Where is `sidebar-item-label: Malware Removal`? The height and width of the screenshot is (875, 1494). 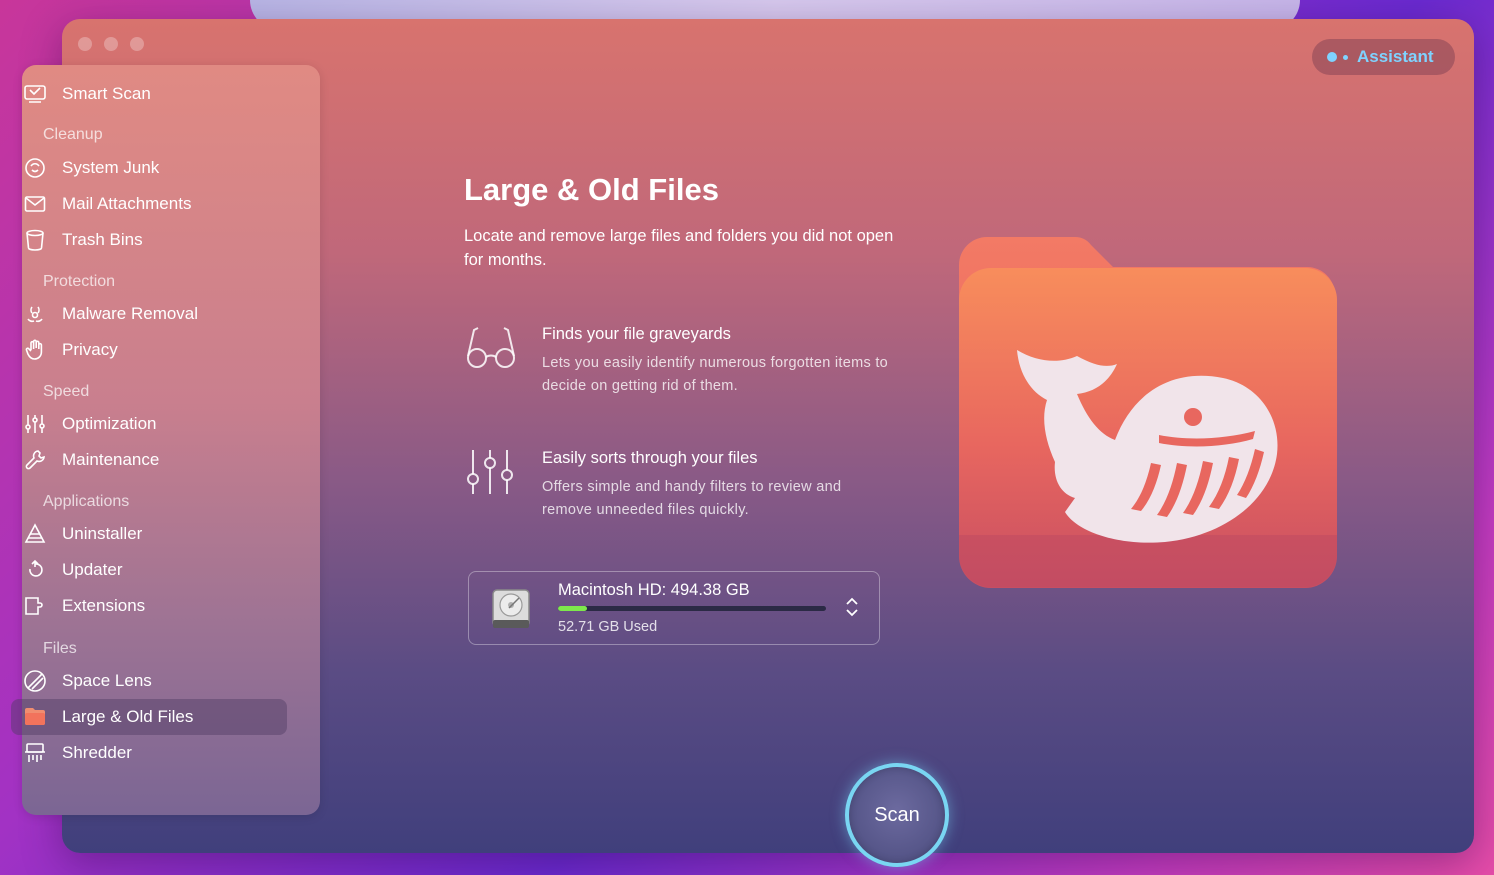
sidebar-item-label: Malware Removal is located at coordinates (130, 313).